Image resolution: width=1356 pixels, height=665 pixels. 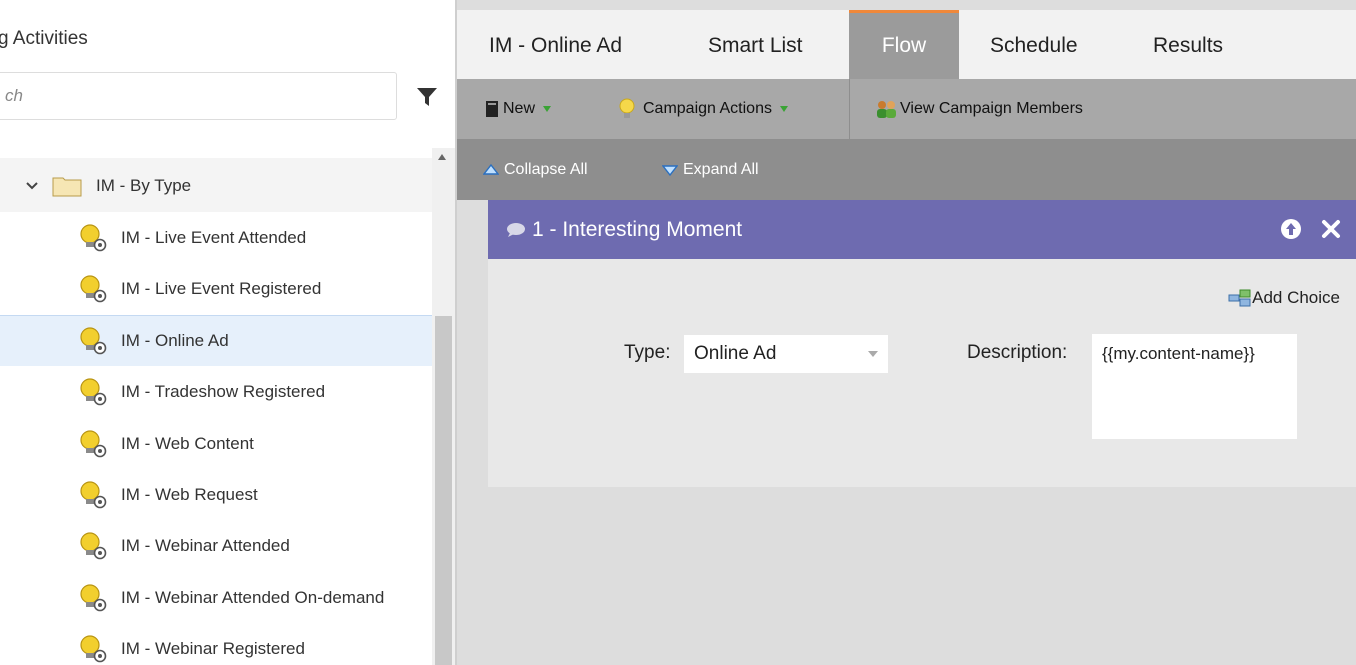 What do you see at coordinates (516, 229) in the screenshot?
I see `speech-bubble-icon` at bounding box center [516, 229].